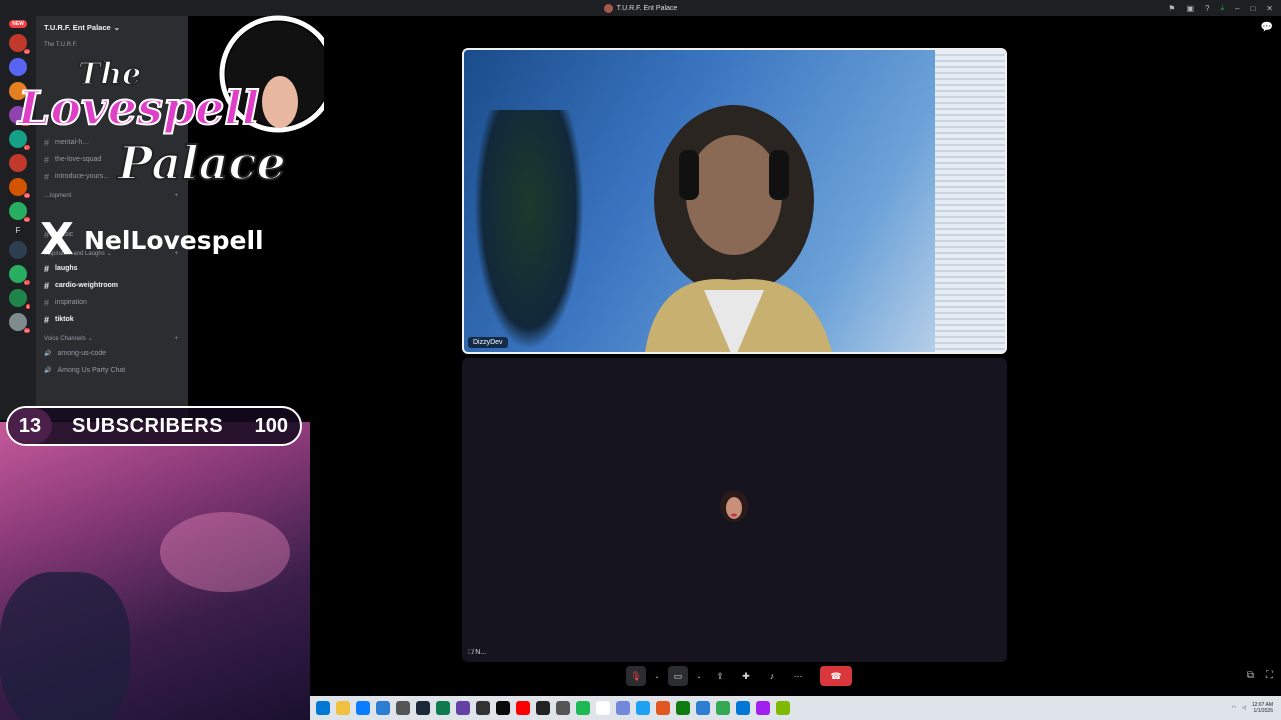 The image size is (1281, 720). What do you see at coordinates (488, 342) in the screenshot?
I see `participant-name-tag: DizzyDev` at bounding box center [488, 342].